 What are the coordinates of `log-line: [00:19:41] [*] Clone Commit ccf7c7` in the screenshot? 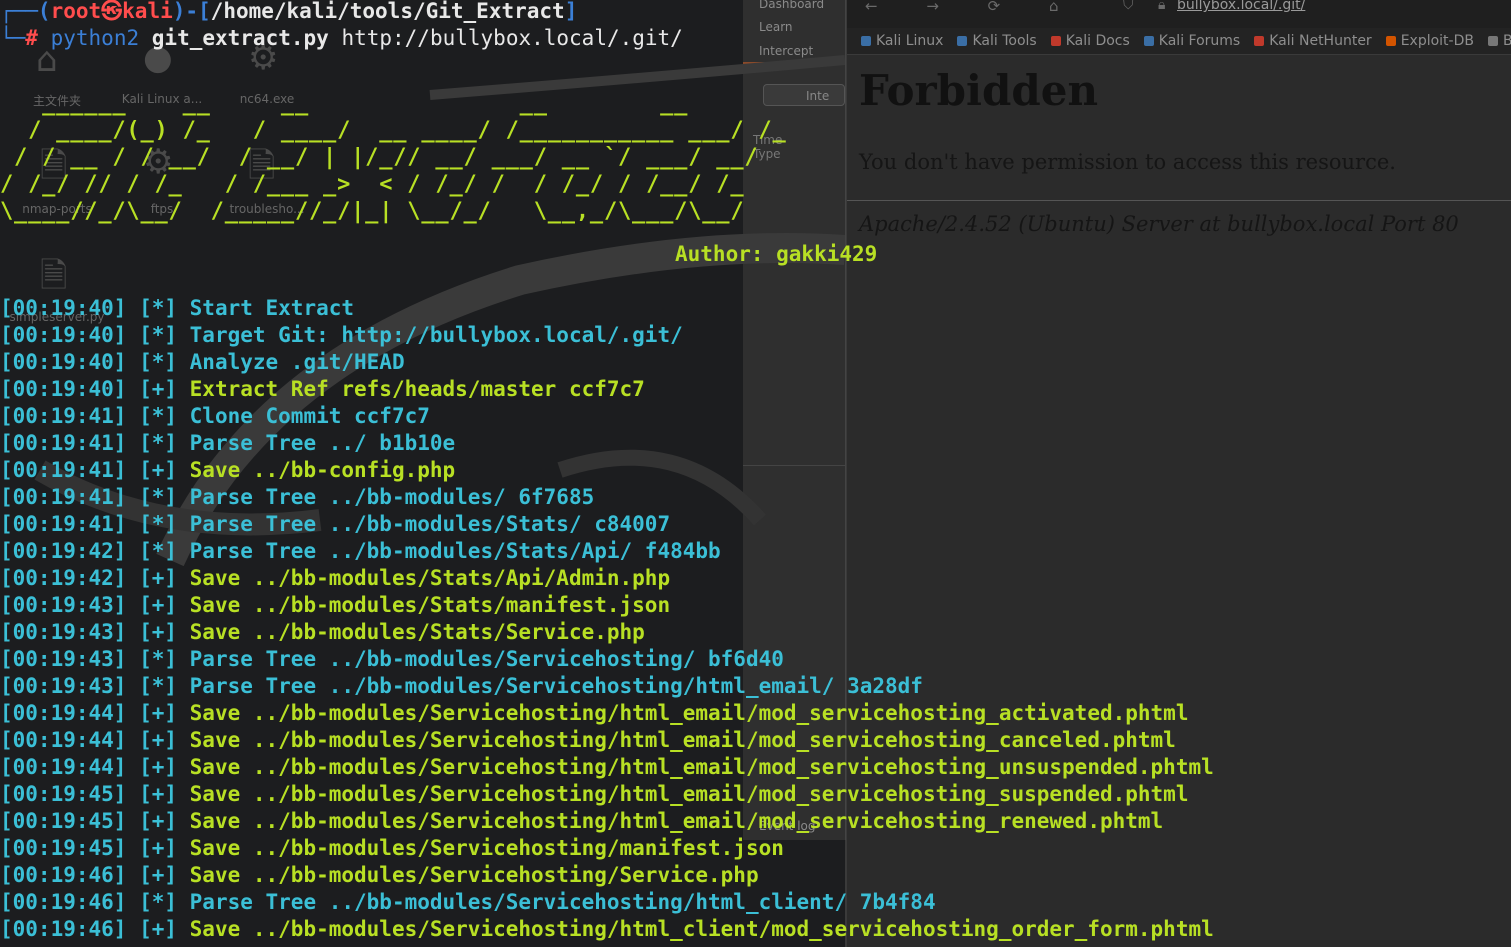 It's located at (215, 416).